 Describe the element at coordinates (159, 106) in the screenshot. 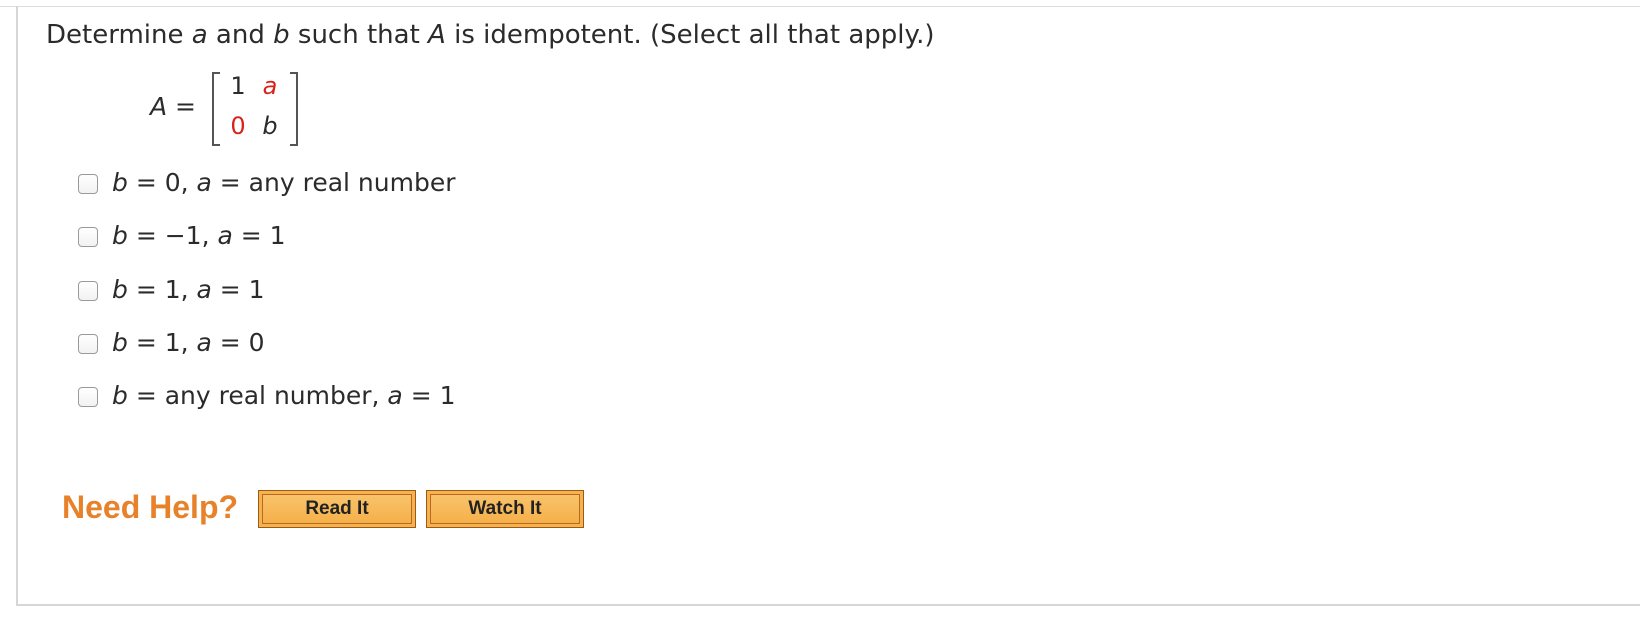

I see `matrix-name: A` at that location.